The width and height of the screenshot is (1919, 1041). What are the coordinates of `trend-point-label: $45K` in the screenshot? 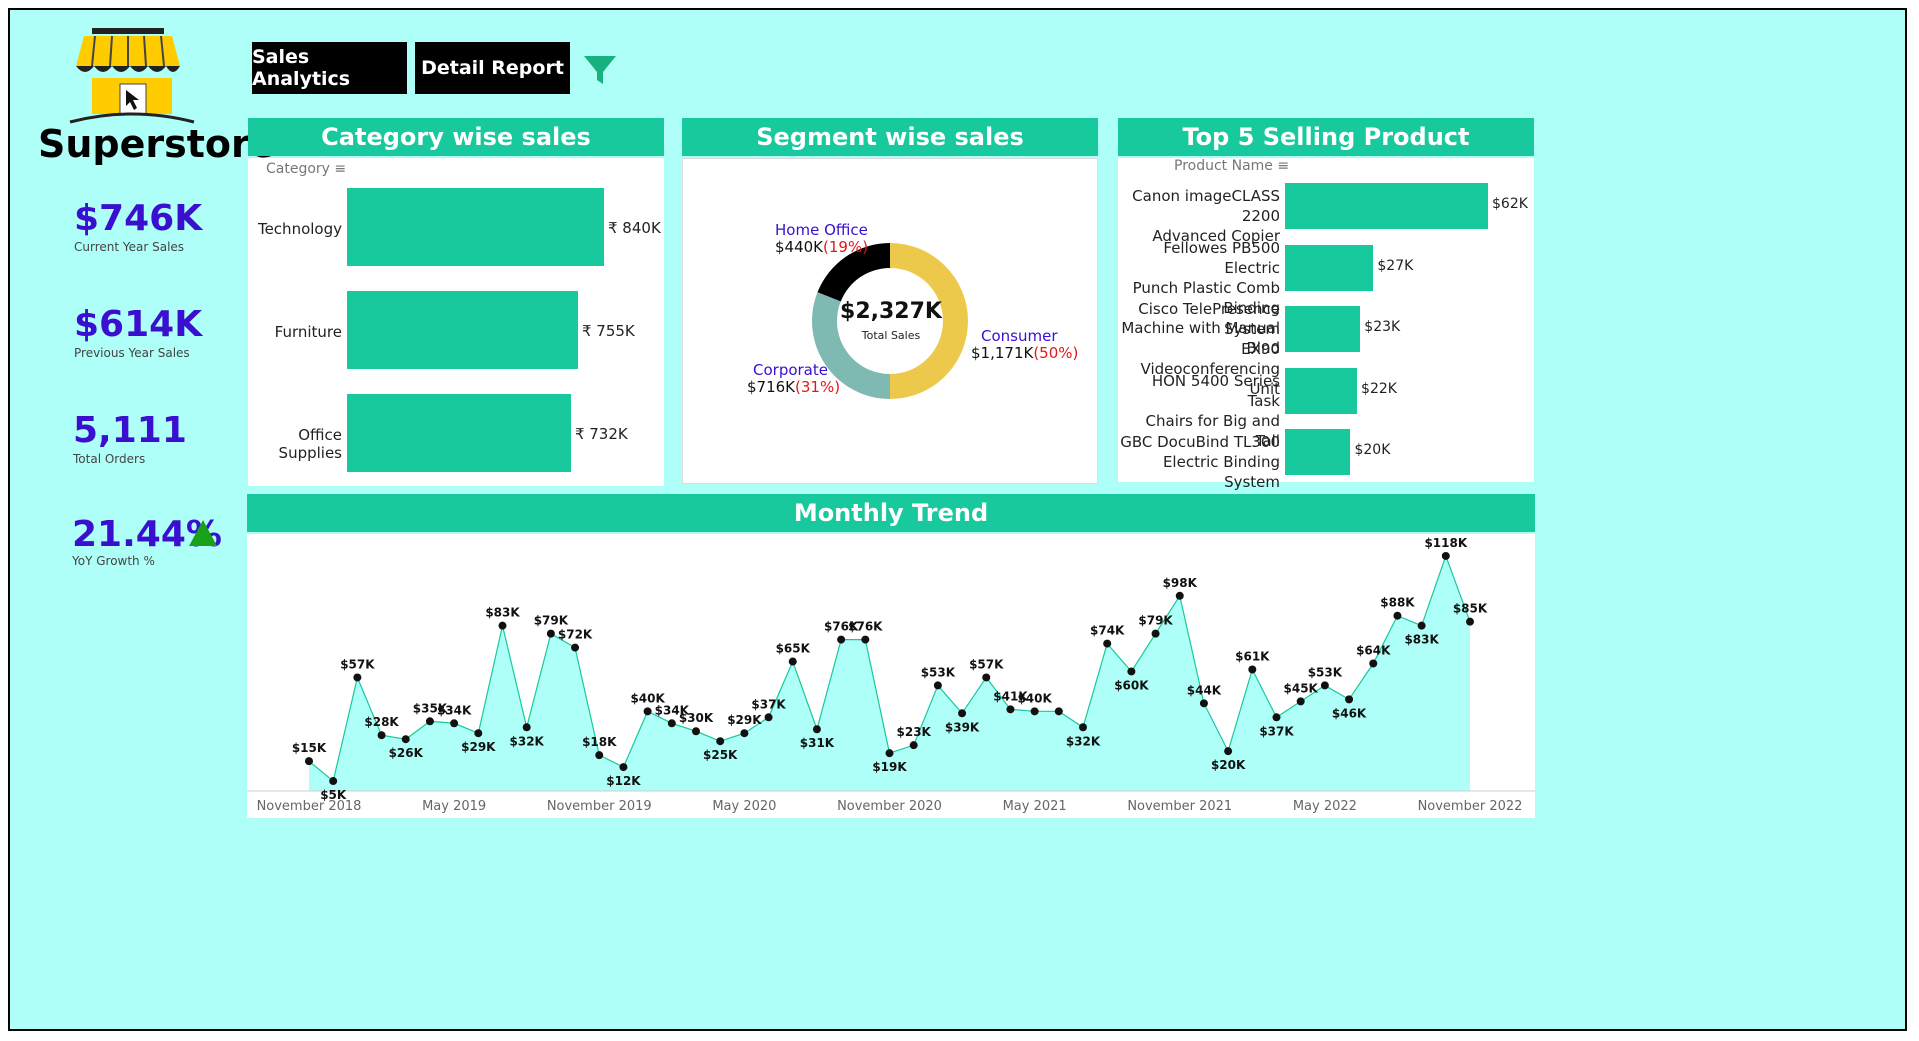 It's located at (1301, 688).